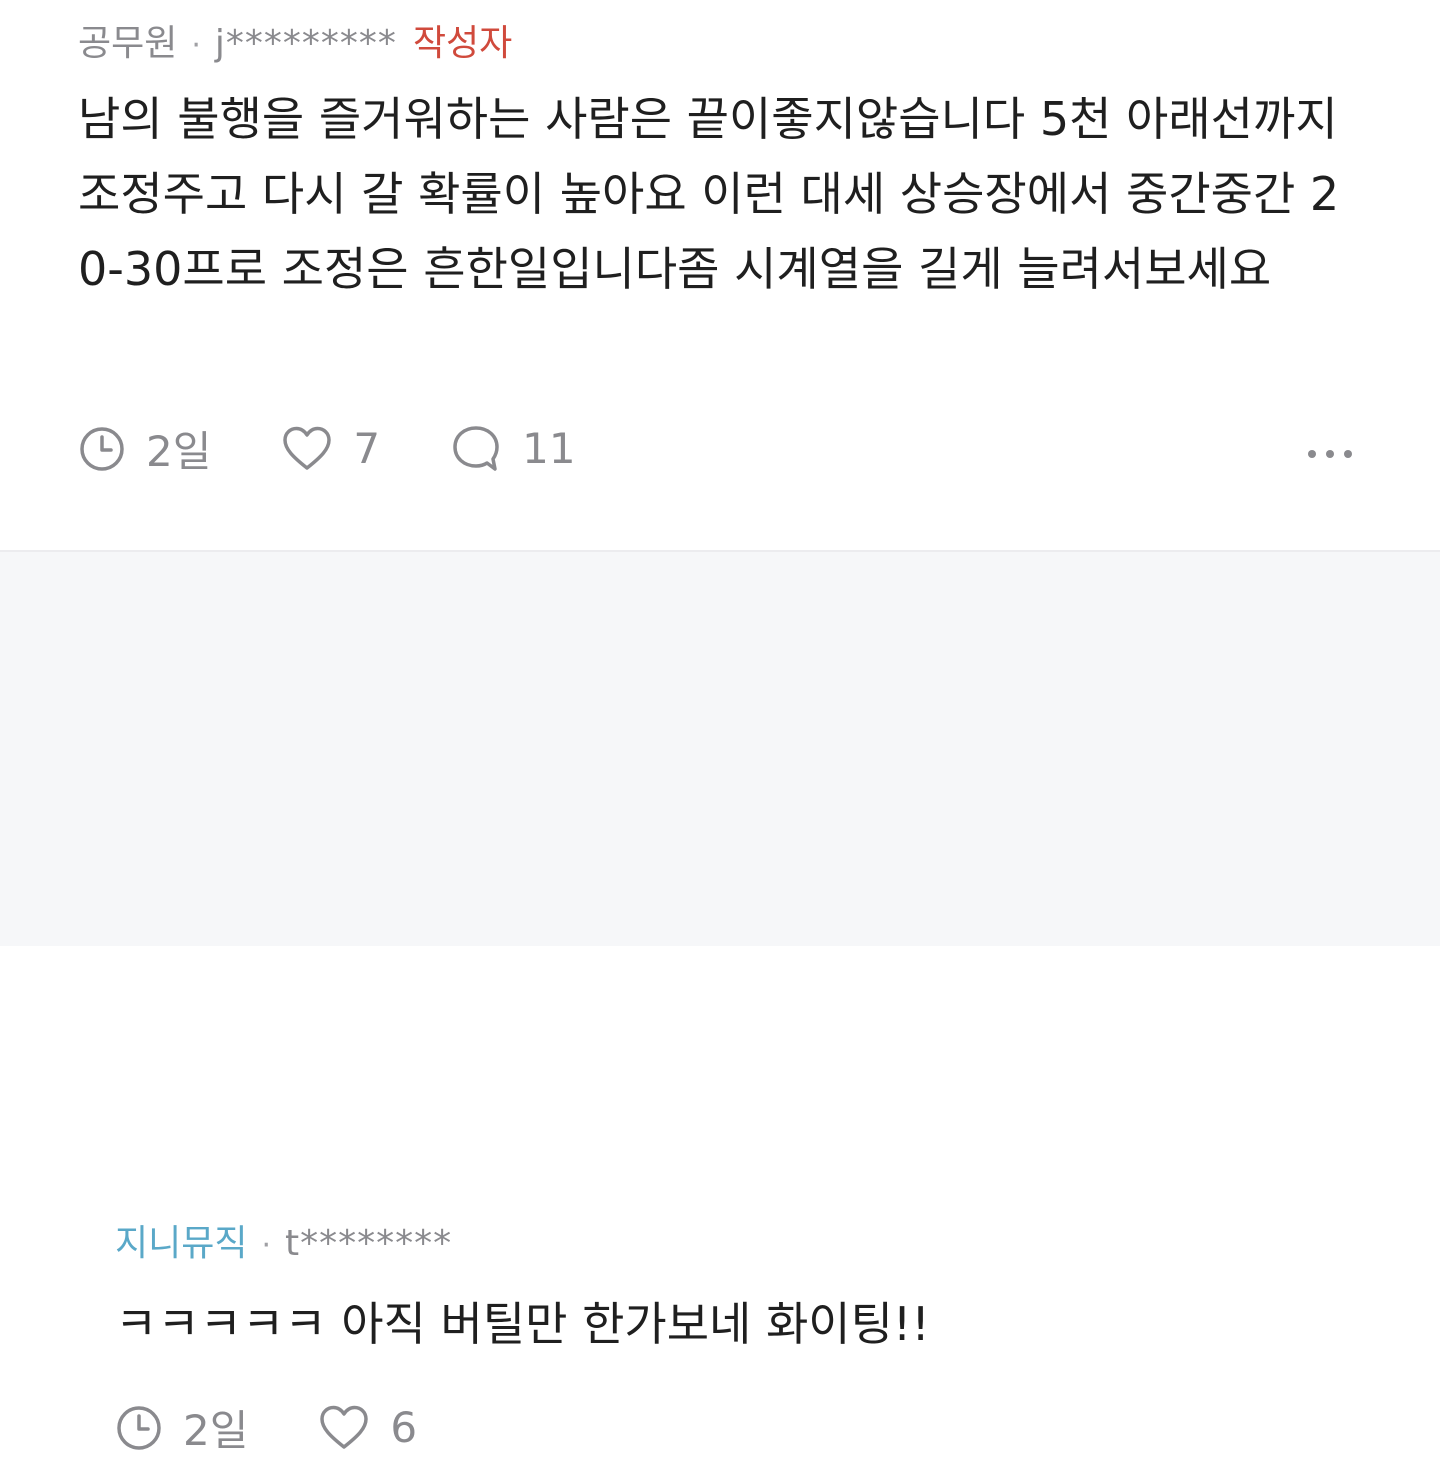 This screenshot has height=1458, width=1440. I want to click on more-dots-icon, so click(1330, 454).